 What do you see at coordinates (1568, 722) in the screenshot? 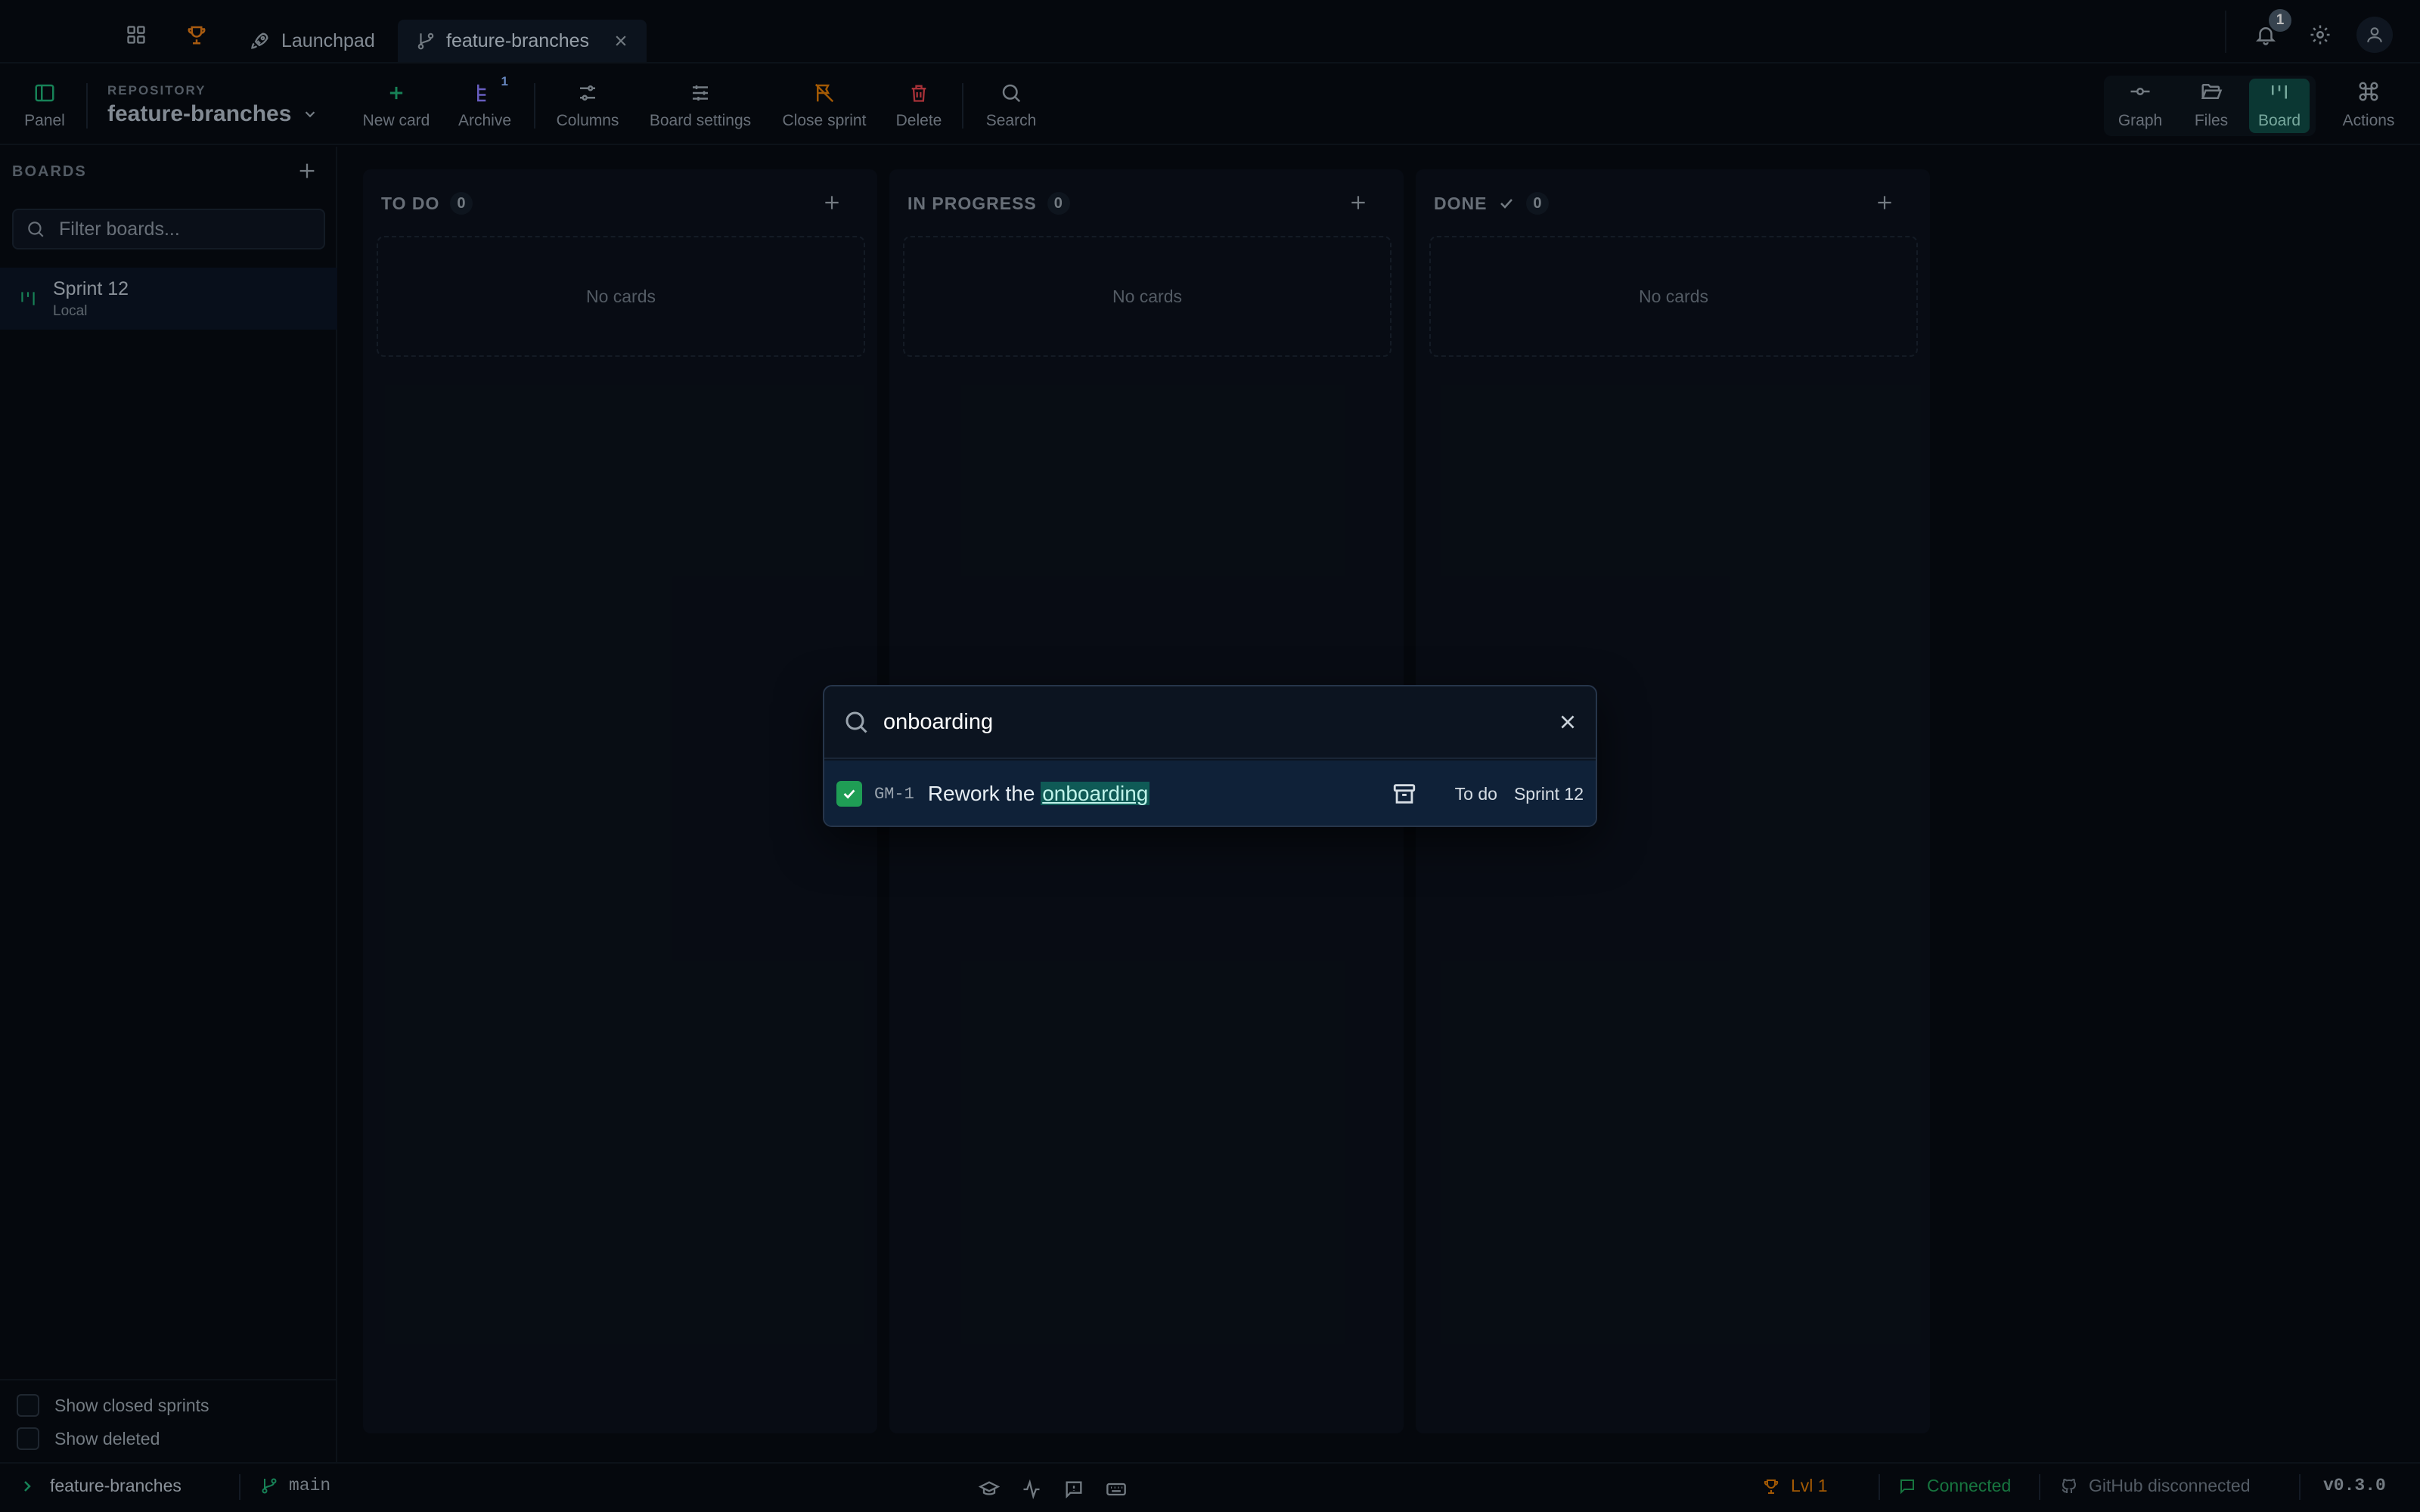
I see `clear-search-icon` at bounding box center [1568, 722].